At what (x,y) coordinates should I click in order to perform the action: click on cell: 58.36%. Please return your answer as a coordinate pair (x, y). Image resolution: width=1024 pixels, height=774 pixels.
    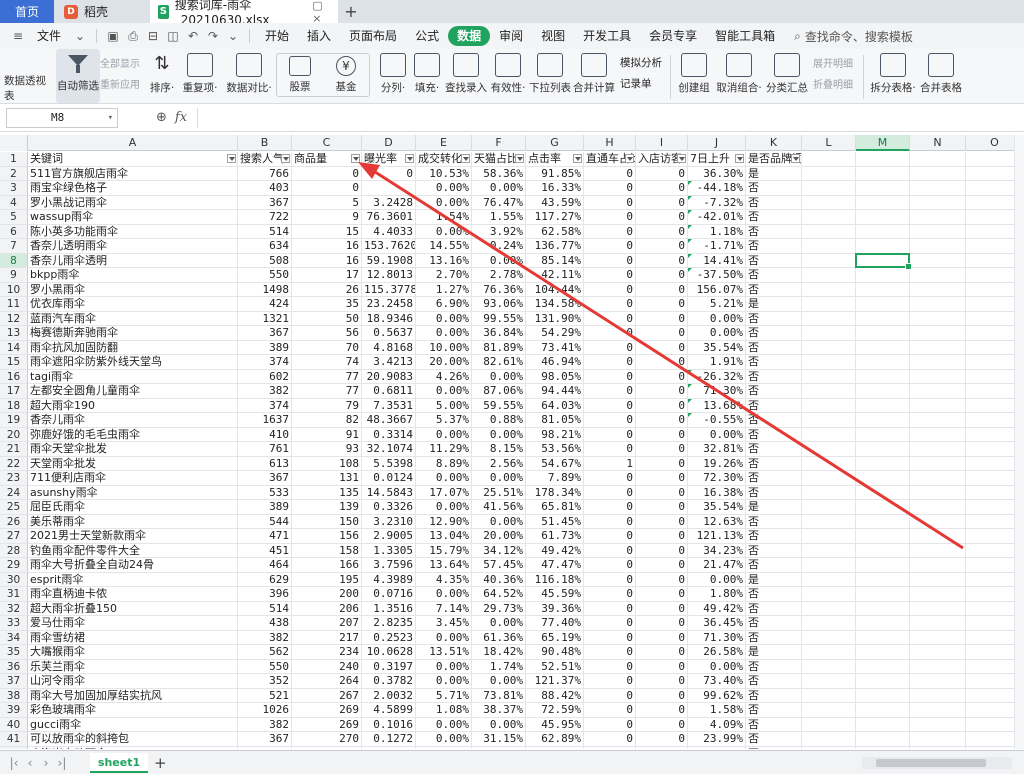
    Looking at the image, I should click on (499, 173).